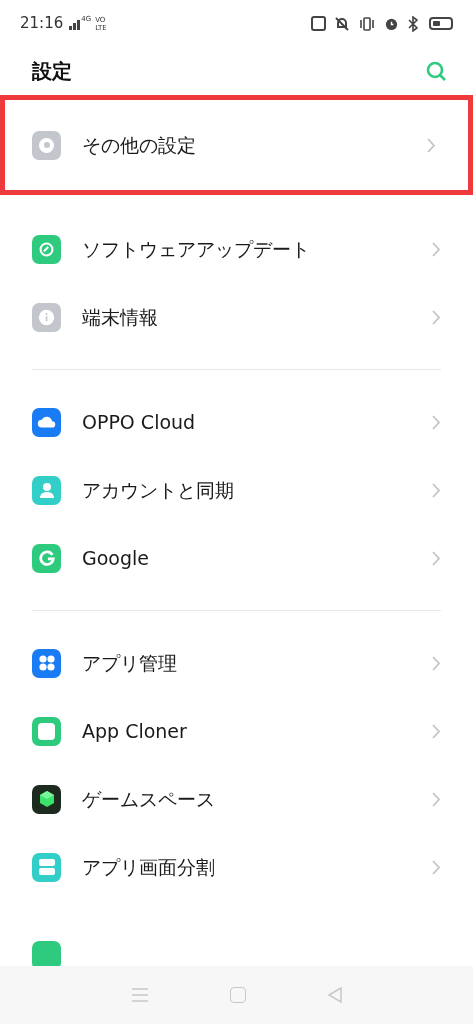 This screenshot has width=473, height=1024. Describe the element at coordinates (134, 731) in the screenshot. I see `row-label: App Cloner` at that location.